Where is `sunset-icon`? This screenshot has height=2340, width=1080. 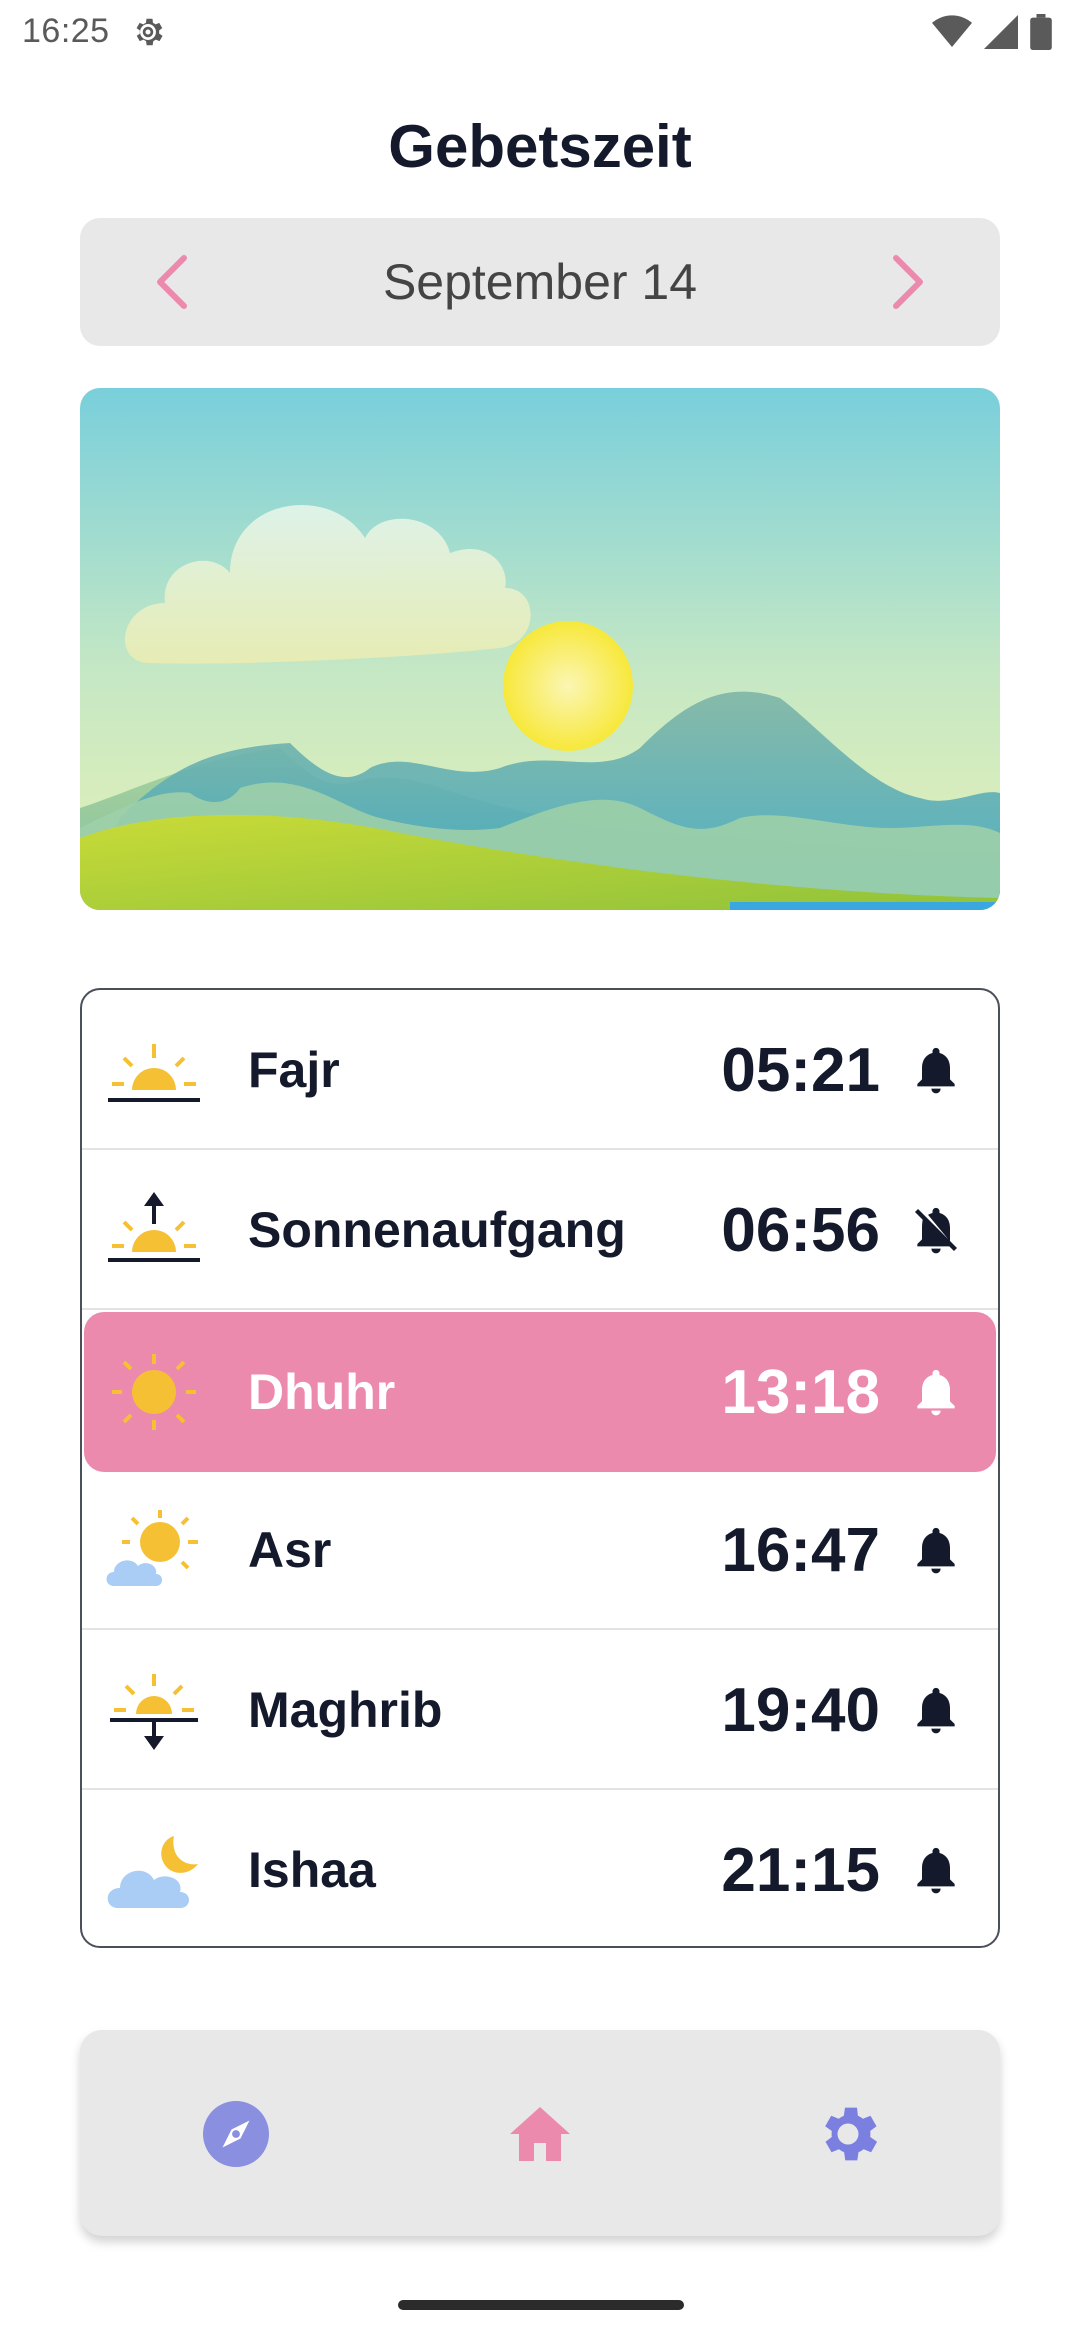
sunset-icon is located at coordinates (154, 1712).